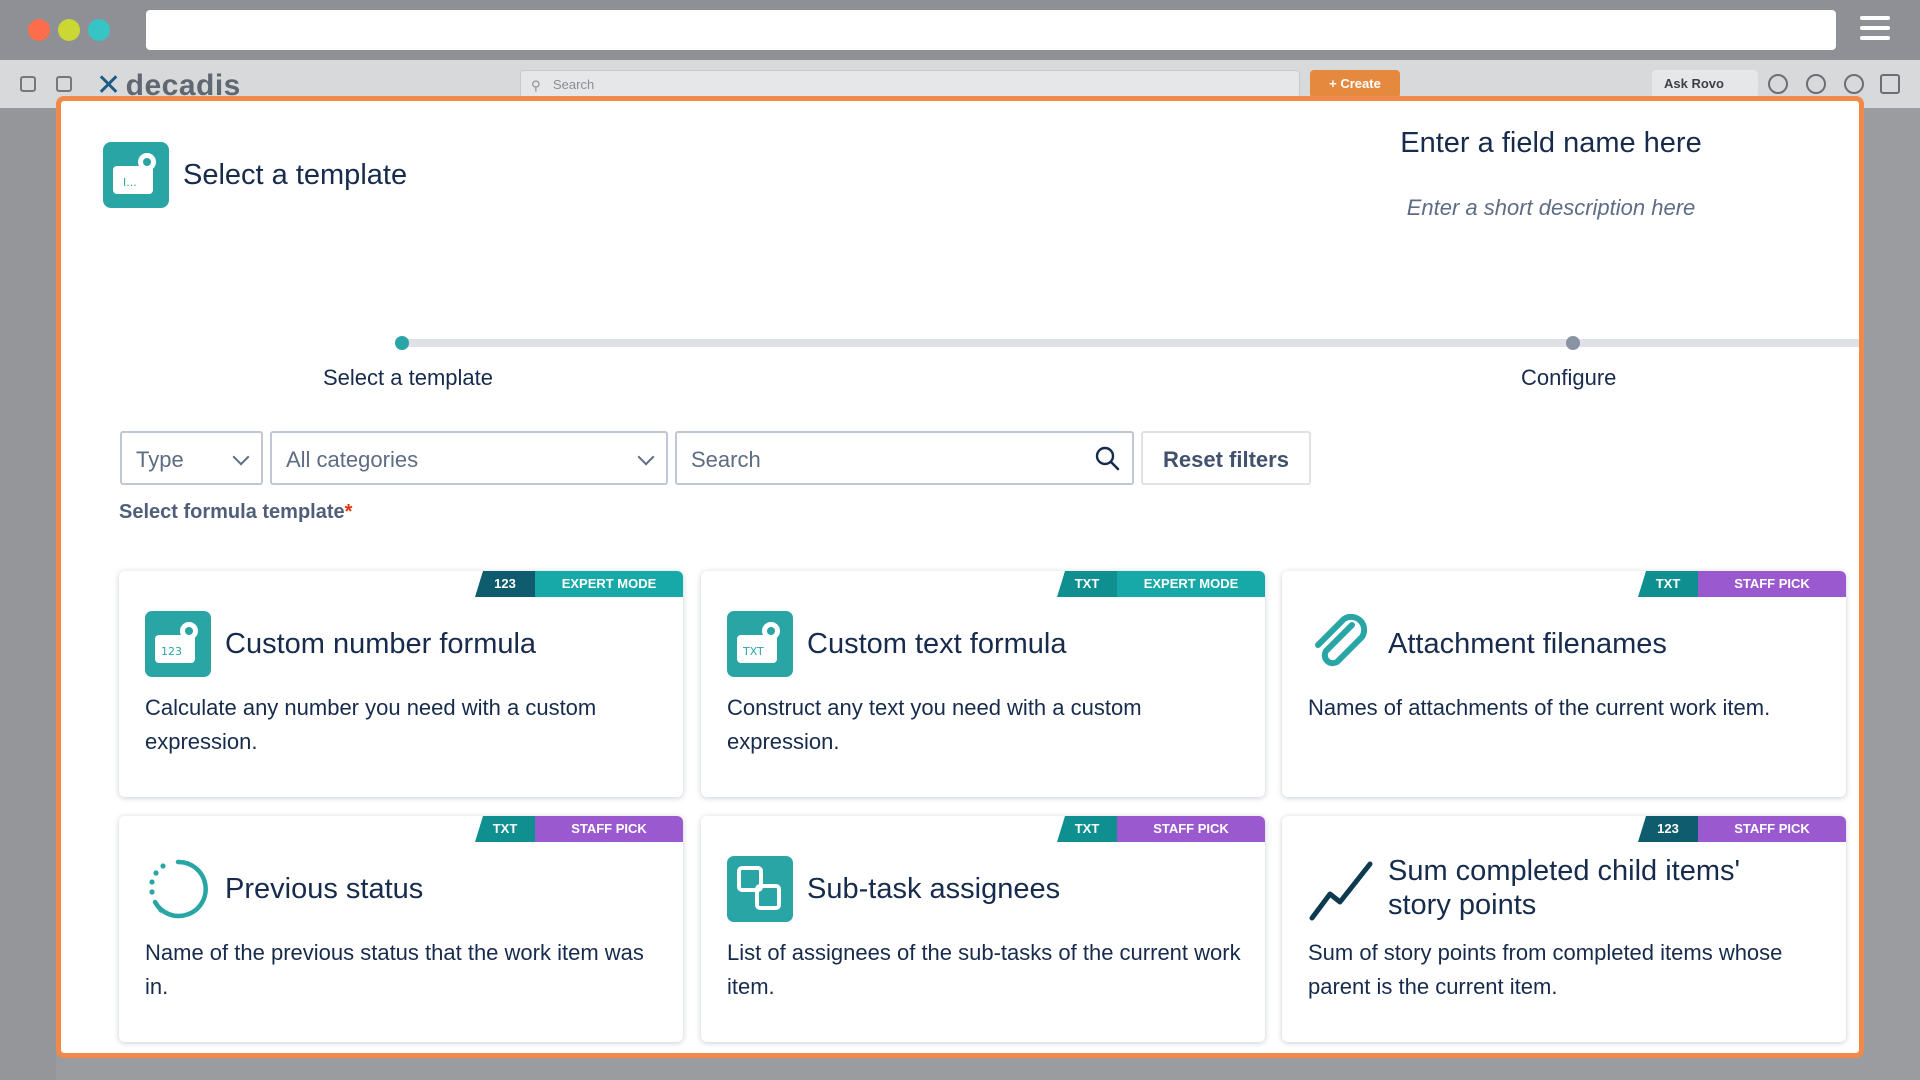 Image resolution: width=1920 pixels, height=1080 pixels. Describe the element at coordinates (191, 458) in the screenshot. I see `type-filter-select: Type` at that location.